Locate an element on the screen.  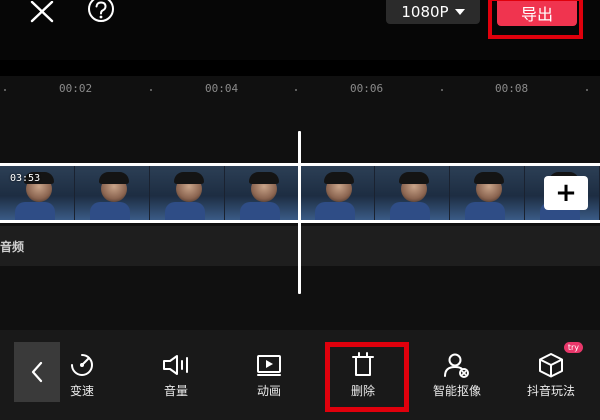
delete-highlight-box is located at coordinates (367, 377).